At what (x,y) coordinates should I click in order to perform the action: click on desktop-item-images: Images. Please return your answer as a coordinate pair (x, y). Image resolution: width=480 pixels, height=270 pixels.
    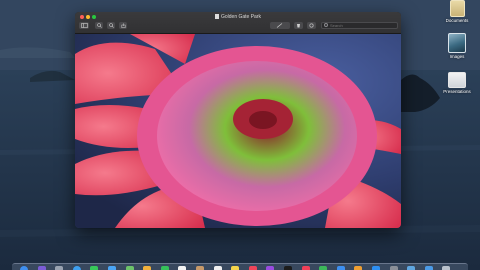
    Looking at the image, I should click on (457, 46).